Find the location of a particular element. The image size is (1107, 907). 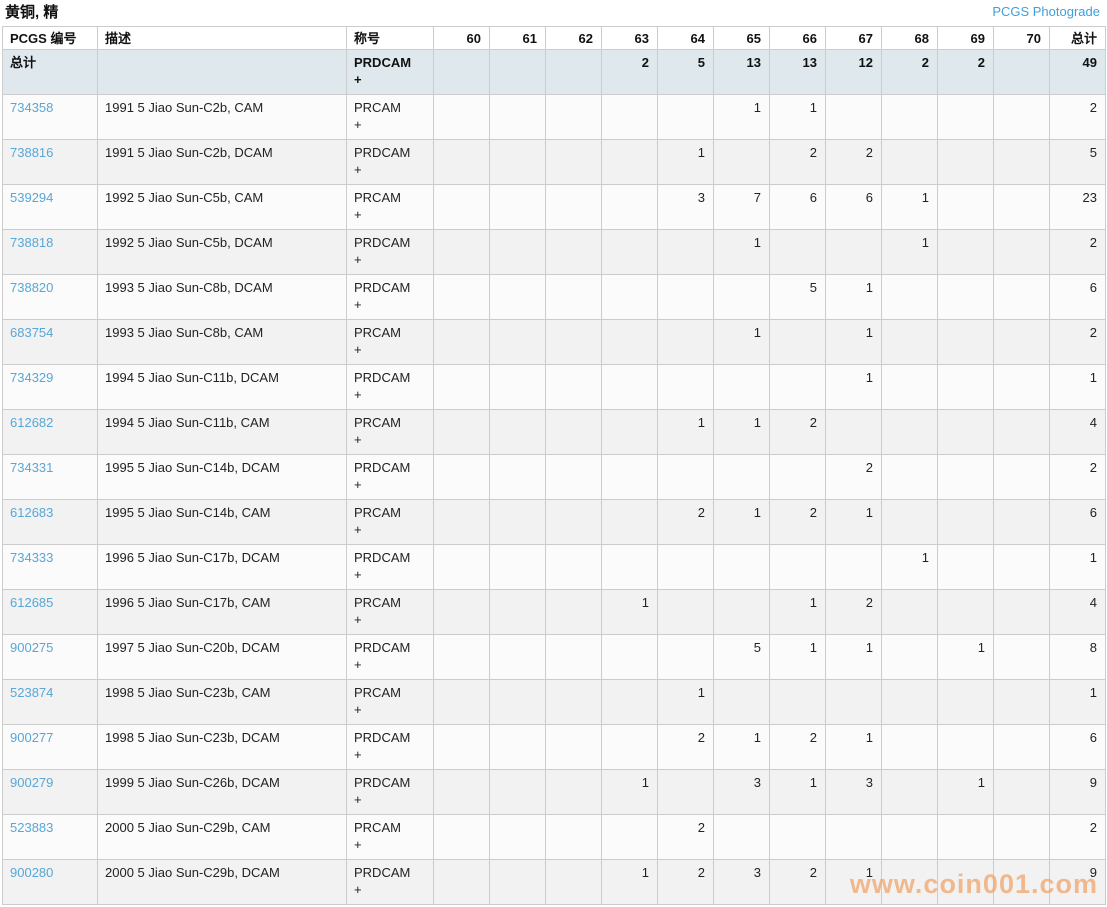

pcgs-number-link: 734358 is located at coordinates (31, 107).